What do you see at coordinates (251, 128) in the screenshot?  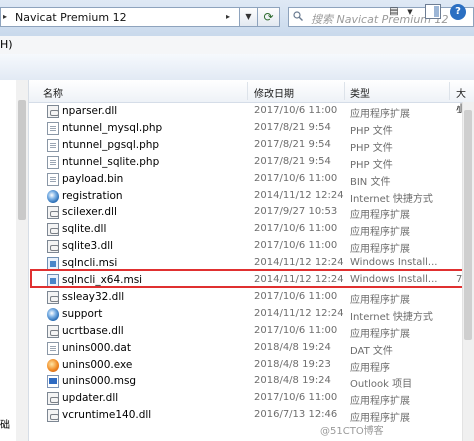 I see `file-row: ntunnel_mysql.php 2017/8/21 9:54 PHP 文件` at bounding box center [251, 128].